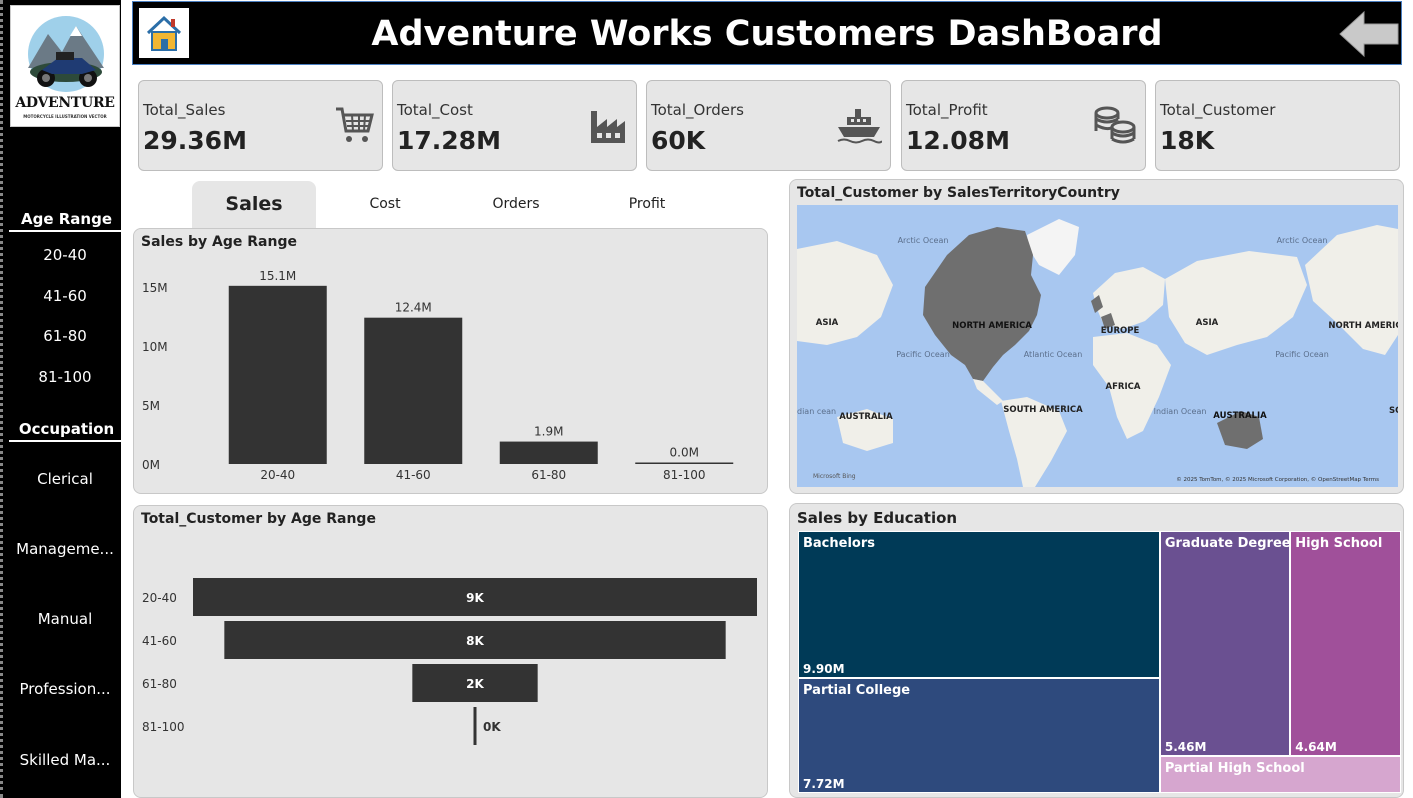  I want to click on customers-by-age-chart: 20-40 9K 41-60 8K 61-80 2K 81-100 0K, so click(449, 661).